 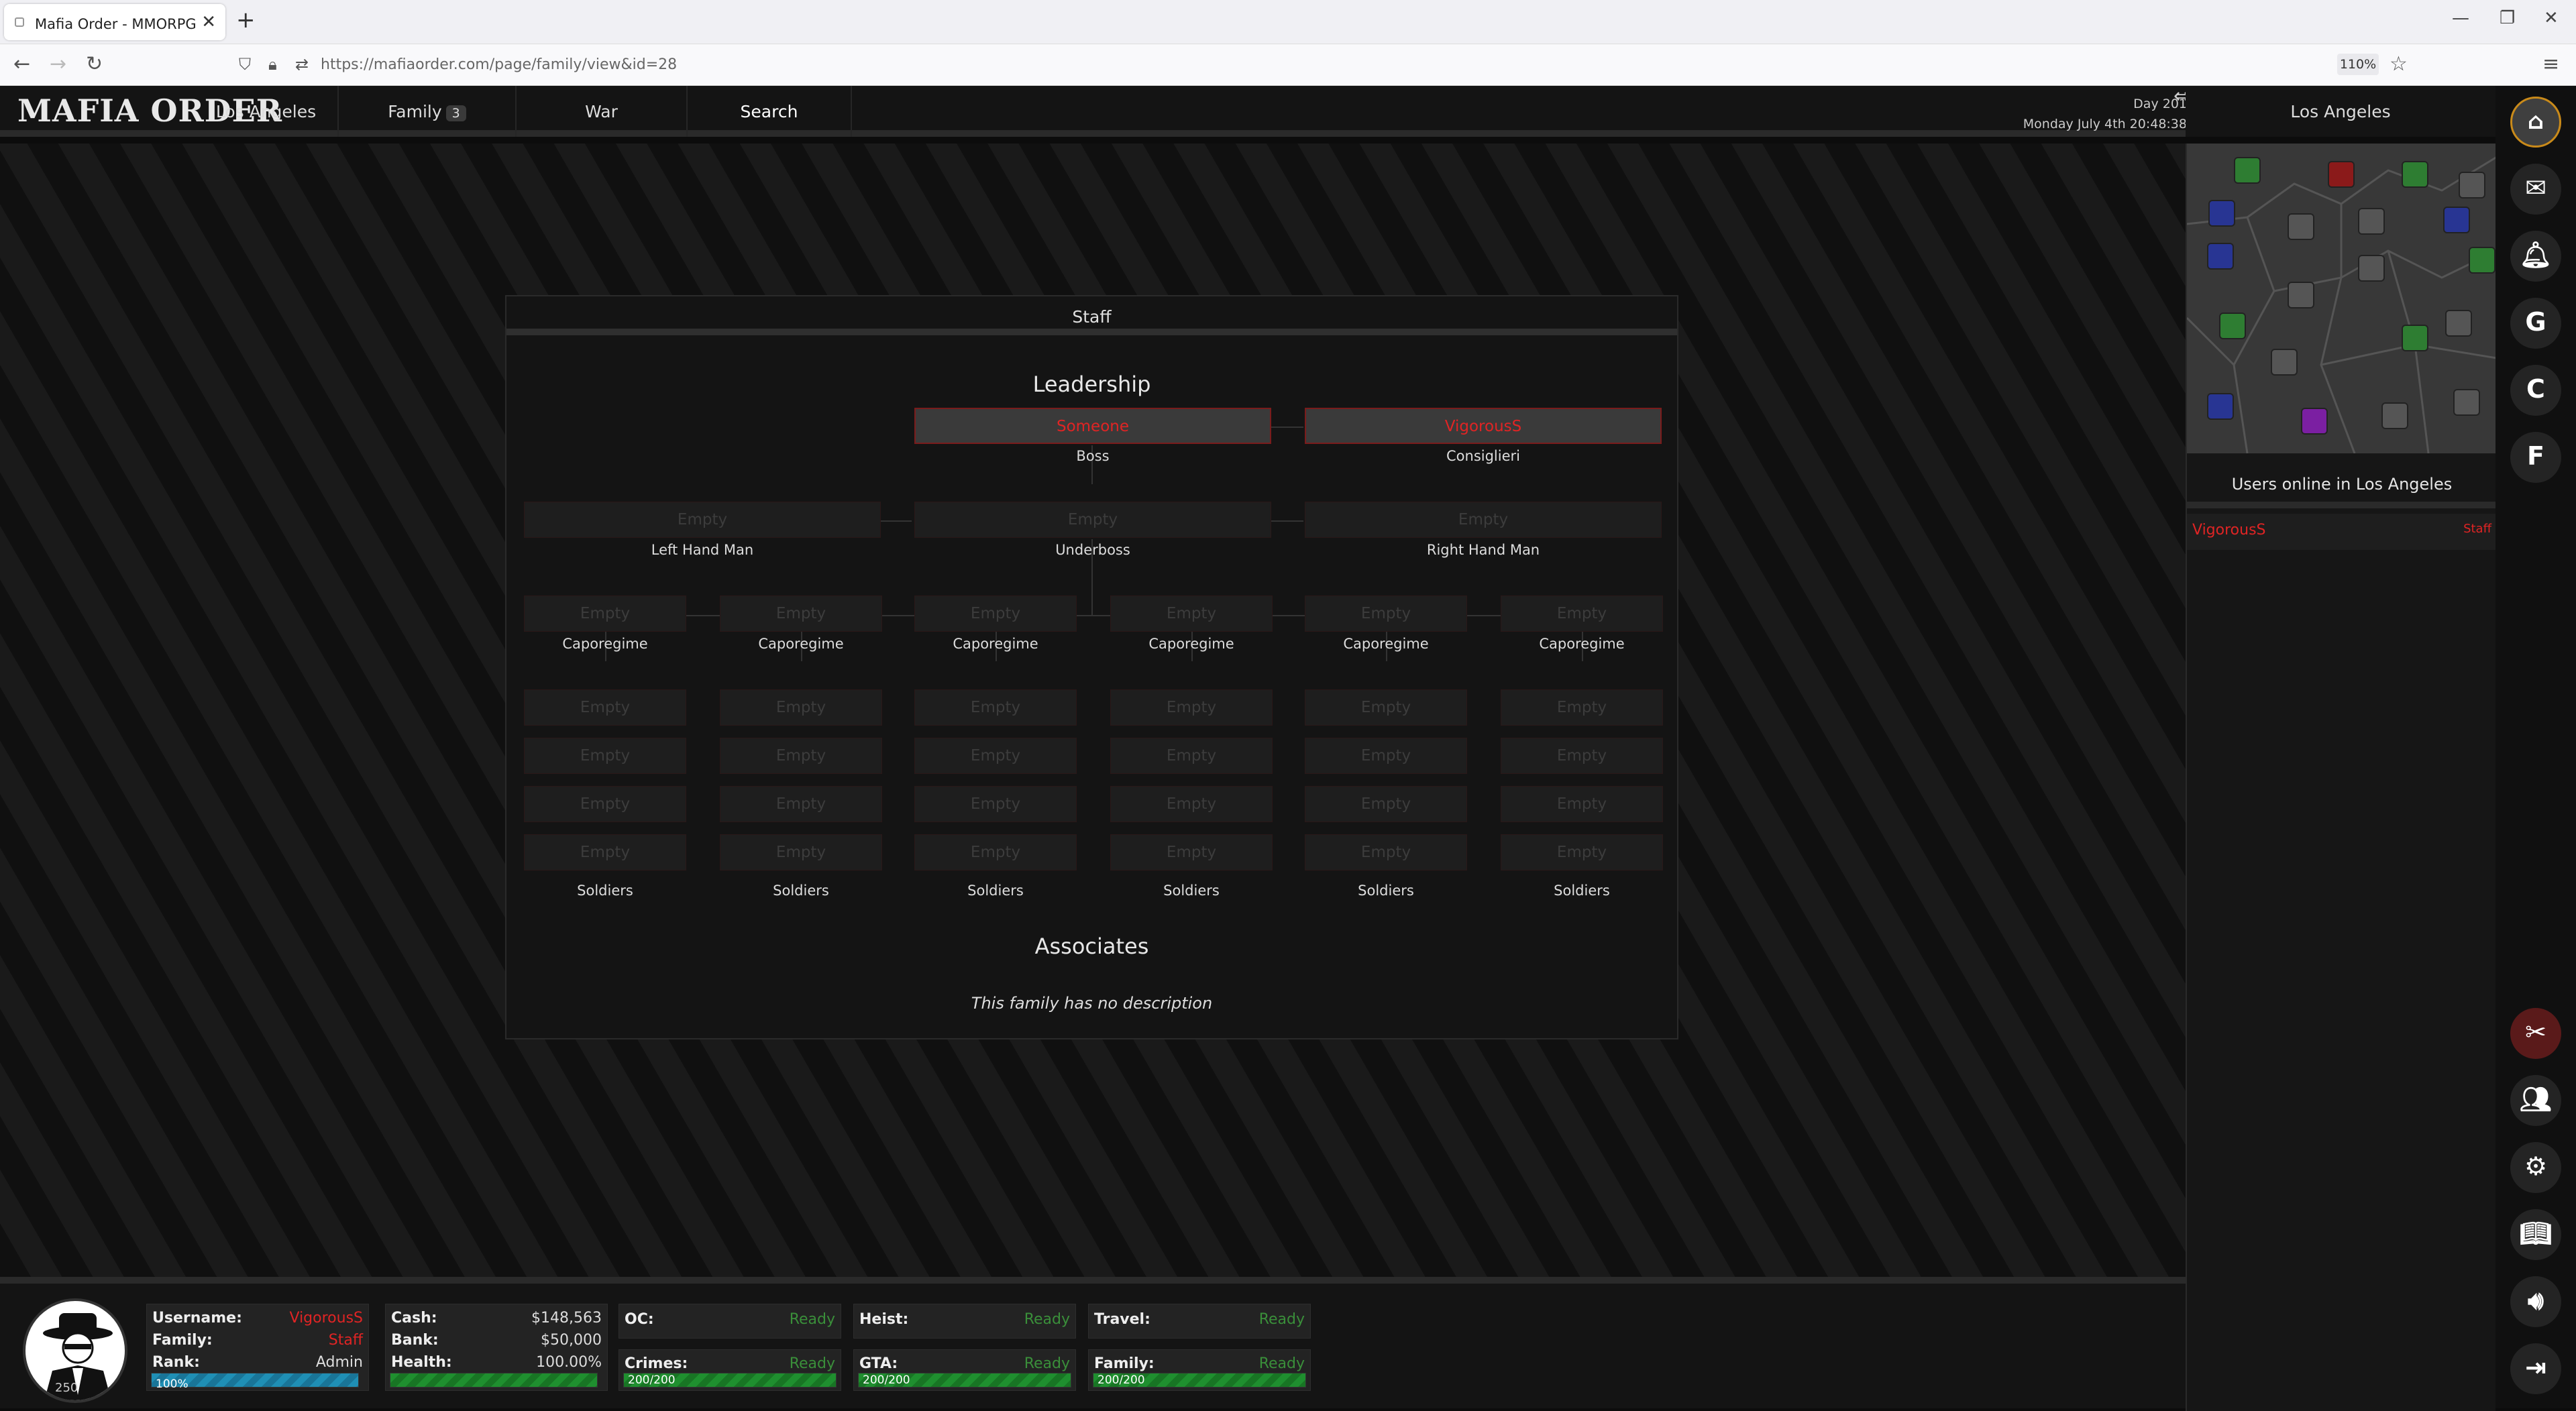 I want to click on back-icon: ←, so click(x=21, y=64).